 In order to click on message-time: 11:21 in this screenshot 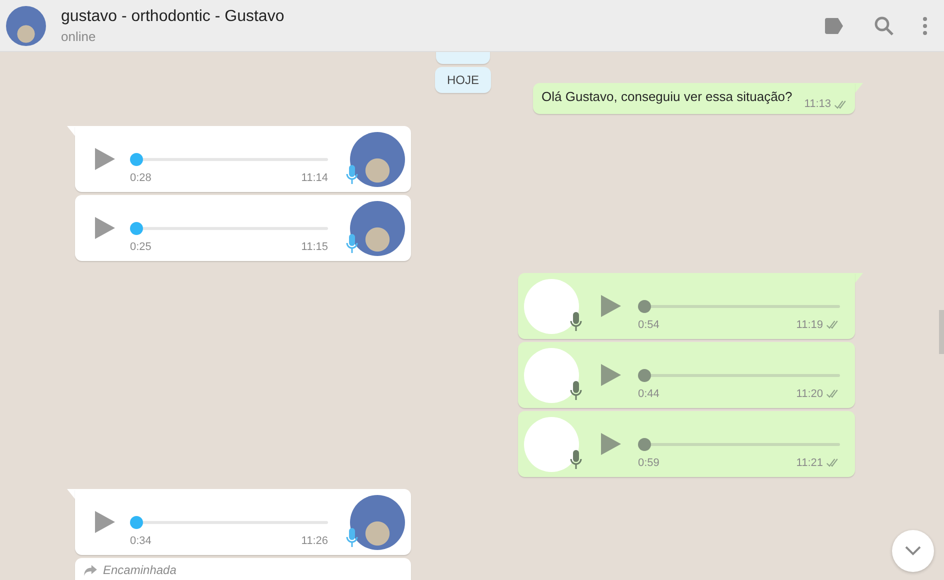, I will do `click(809, 462)`.